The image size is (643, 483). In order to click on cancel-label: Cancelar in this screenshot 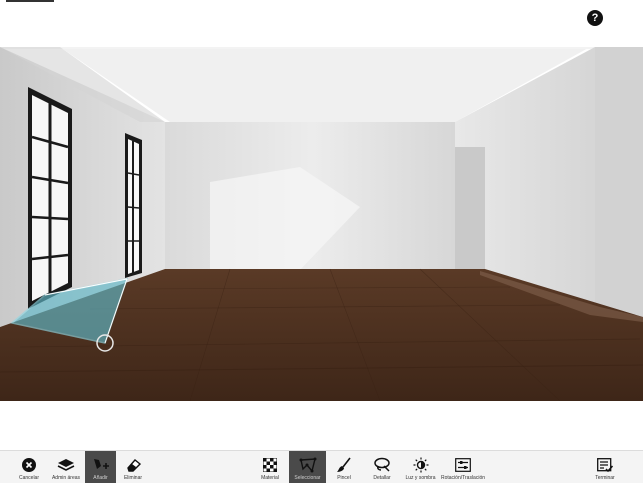, I will do `click(28, 478)`.